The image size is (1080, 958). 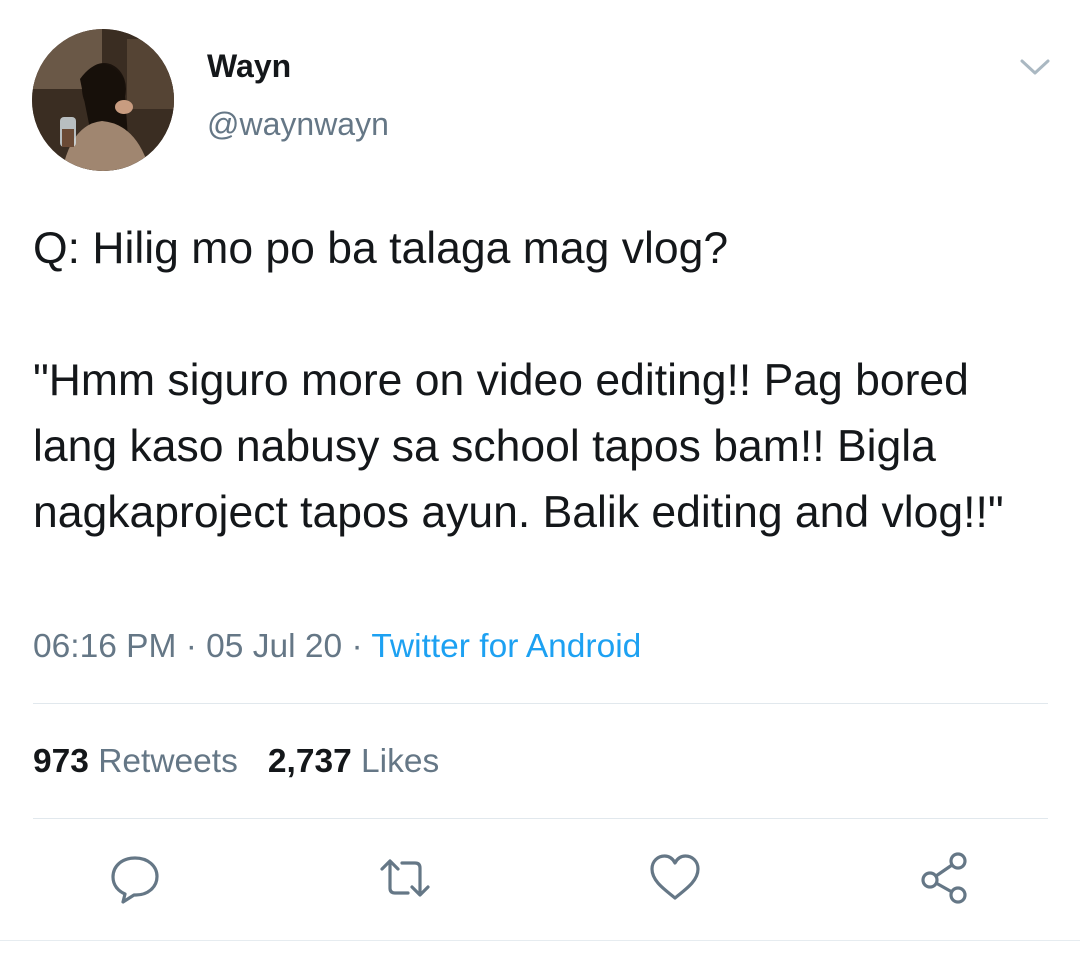 I want to click on heart-icon, so click(x=675, y=877).